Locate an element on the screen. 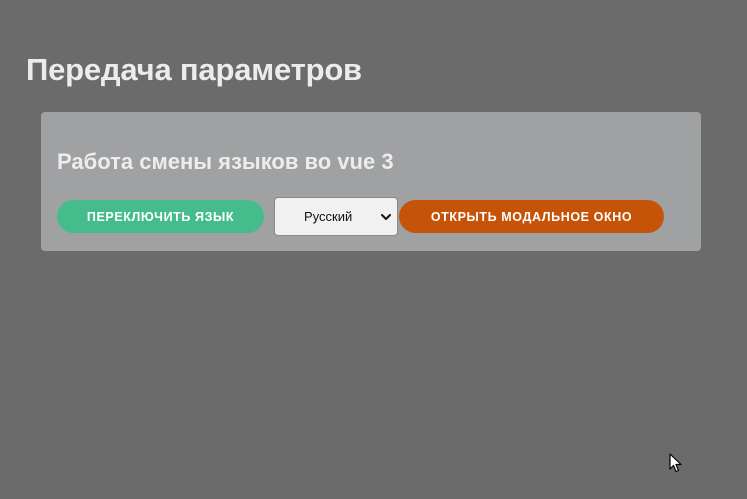 The height and width of the screenshot is (499, 747). mouse-cursor-icon is located at coordinates (675, 463).